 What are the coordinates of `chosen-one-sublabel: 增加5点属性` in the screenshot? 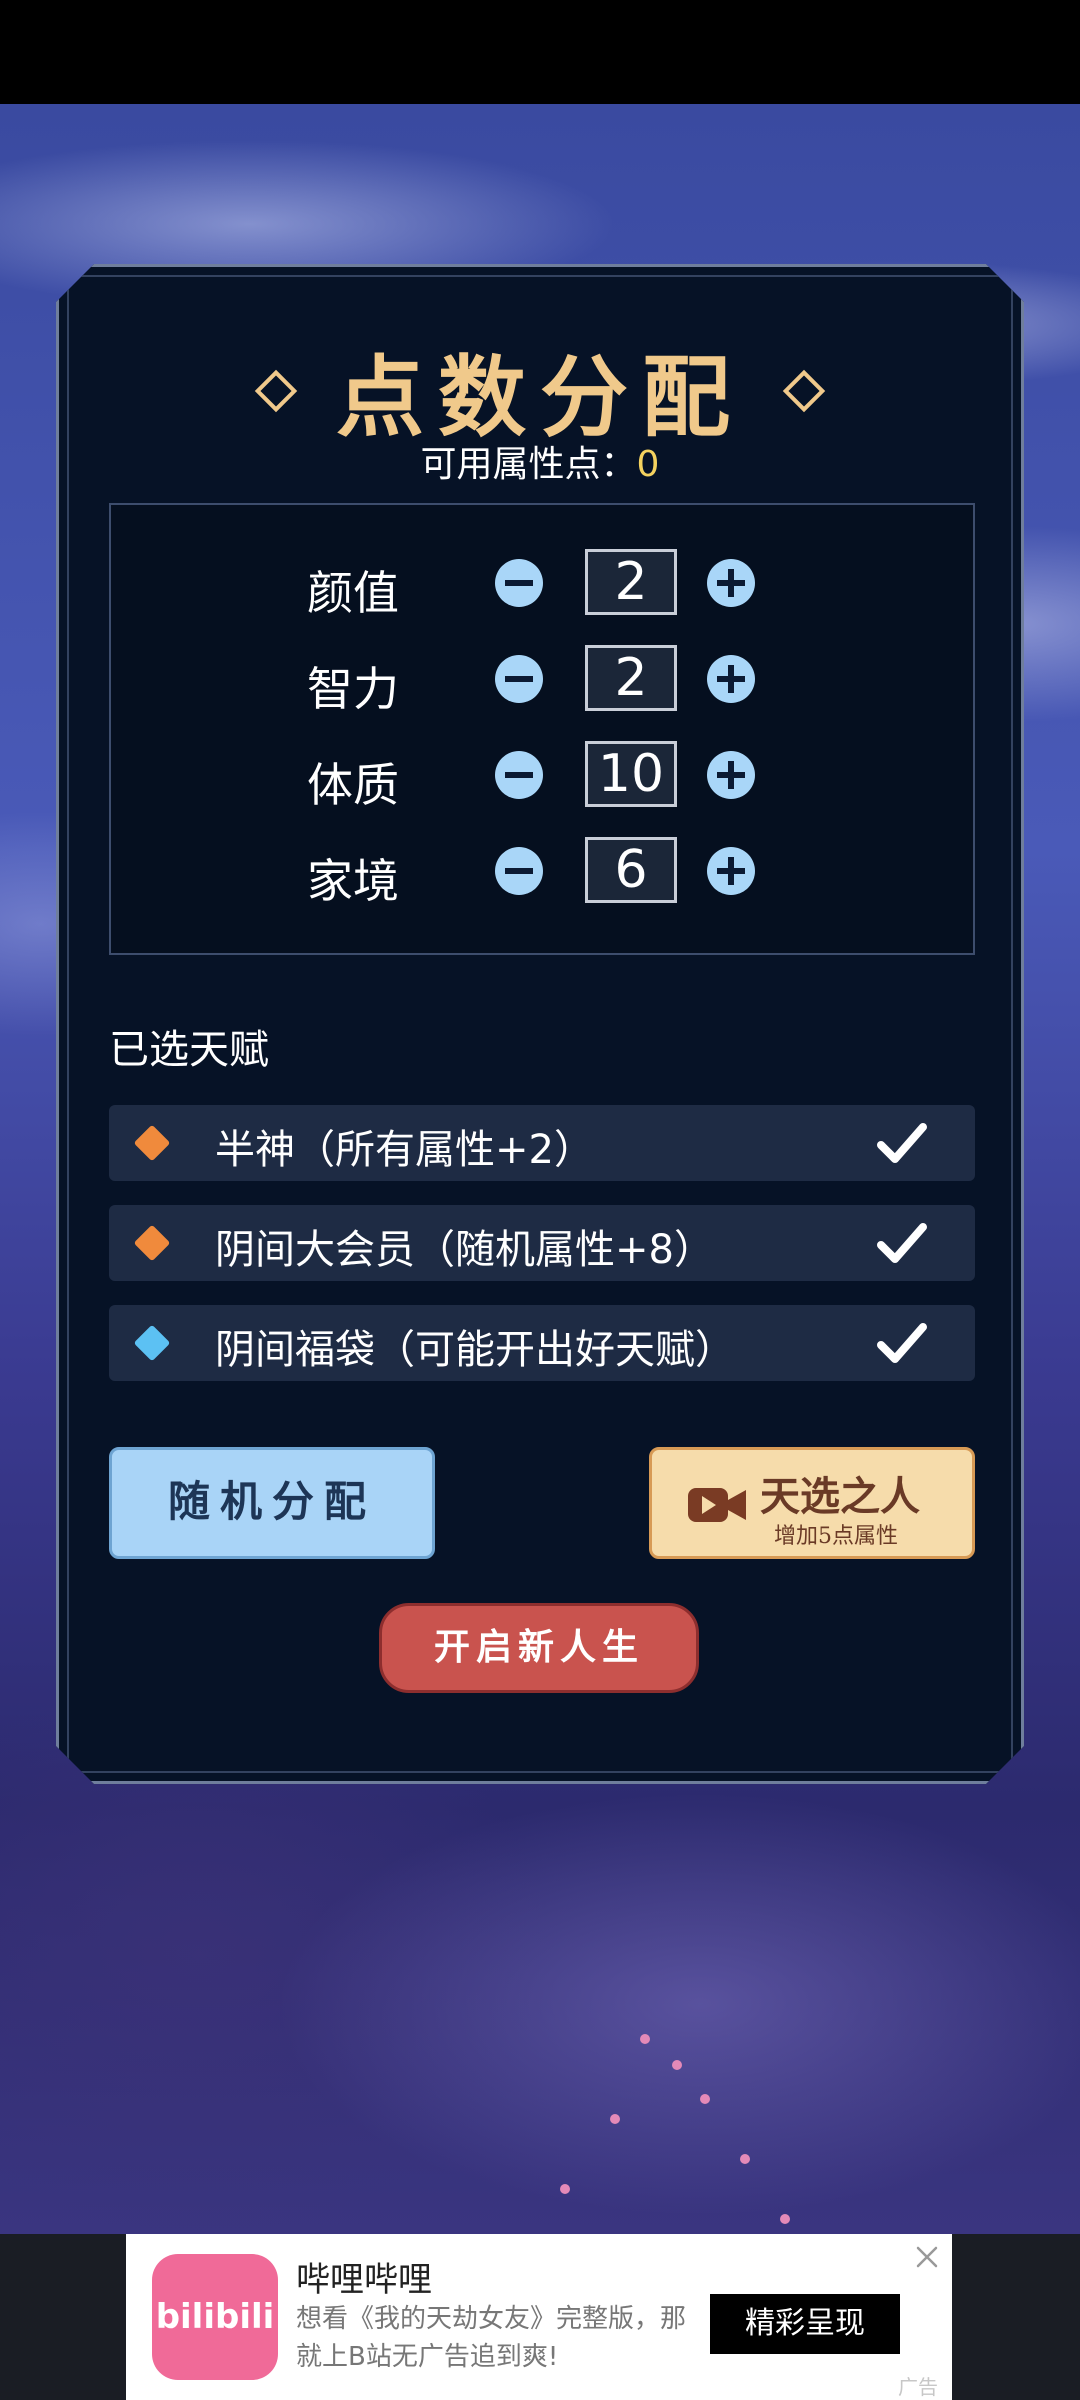 It's located at (836, 1536).